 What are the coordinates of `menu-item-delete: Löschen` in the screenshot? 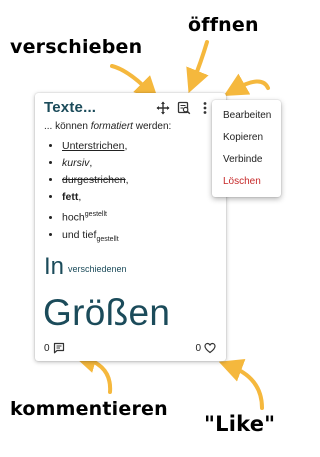 It's located at (246, 182).